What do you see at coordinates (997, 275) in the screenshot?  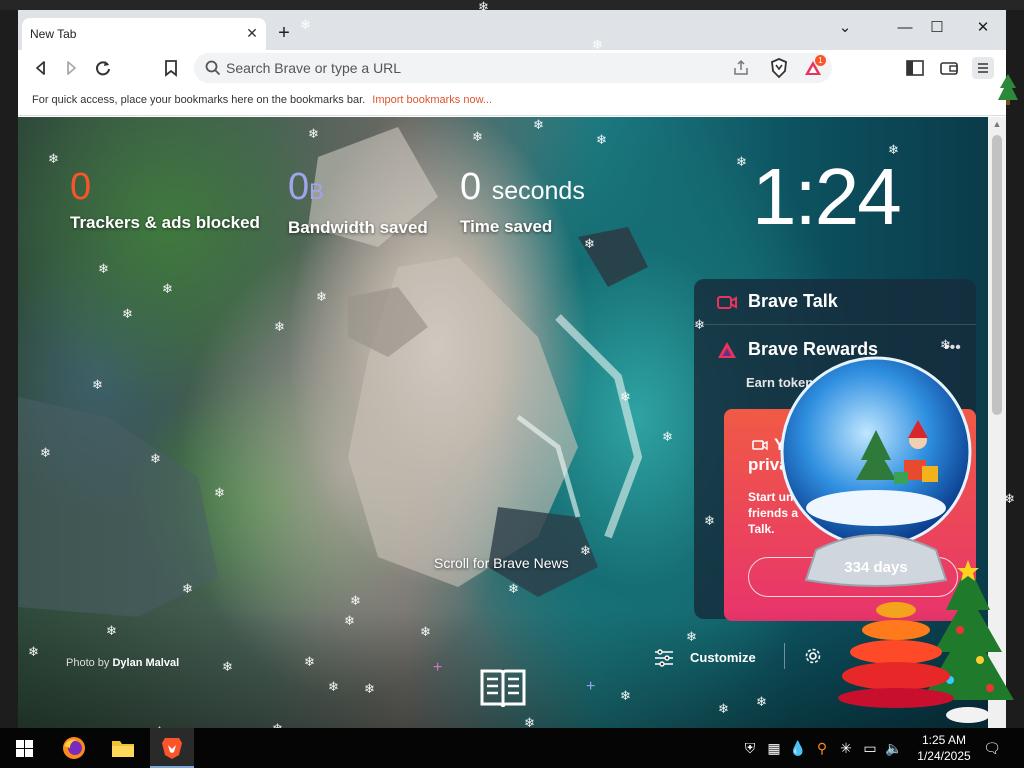 I see `scrollbar-thumb` at bounding box center [997, 275].